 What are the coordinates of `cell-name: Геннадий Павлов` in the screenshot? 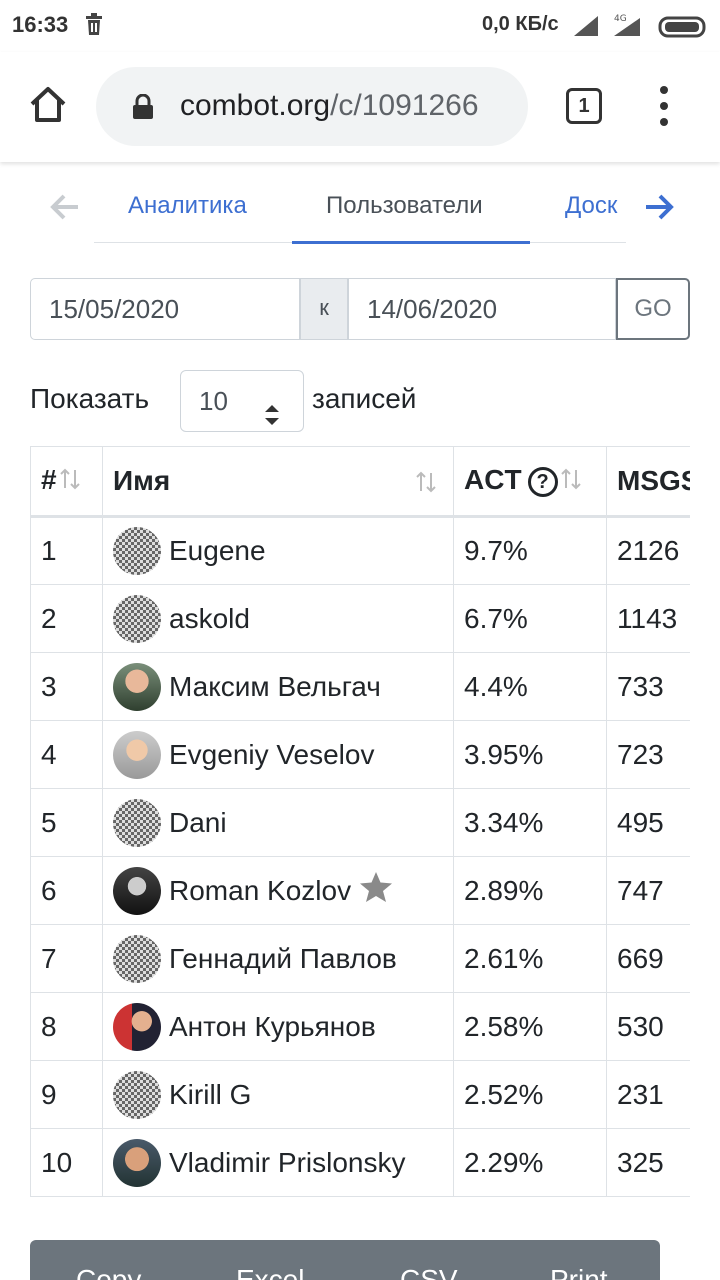 It's located at (278, 958).